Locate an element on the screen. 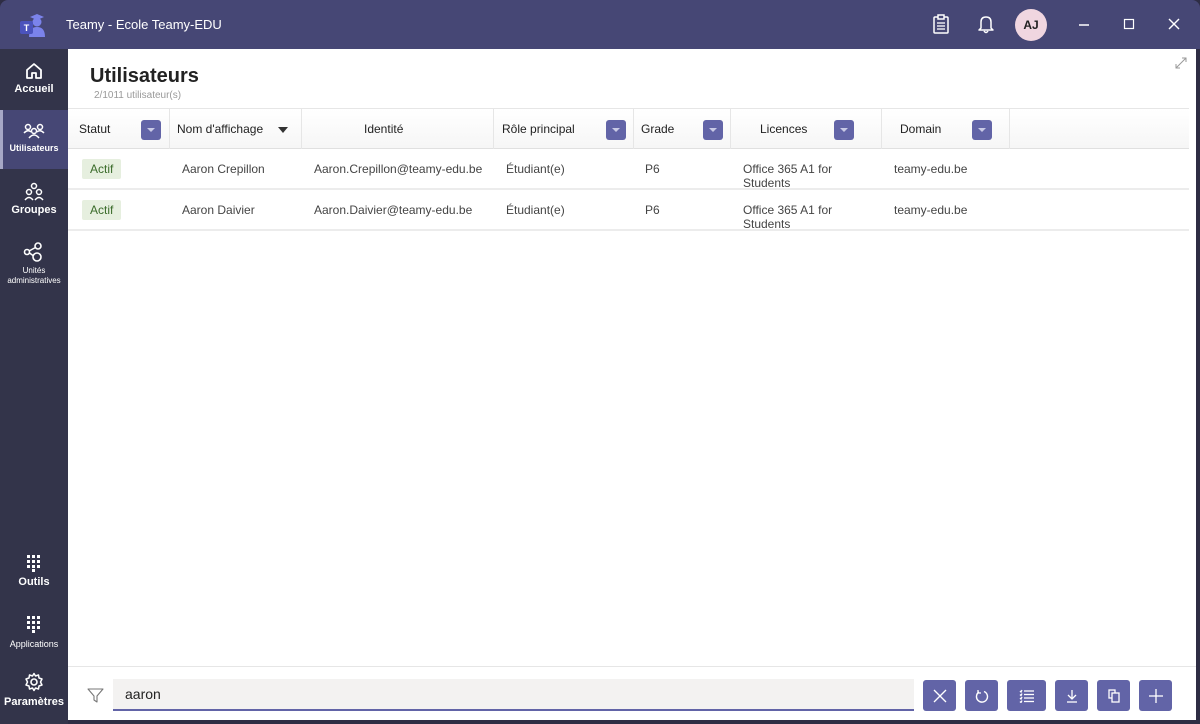  licences-filter-button is located at coordinates (844, 130).